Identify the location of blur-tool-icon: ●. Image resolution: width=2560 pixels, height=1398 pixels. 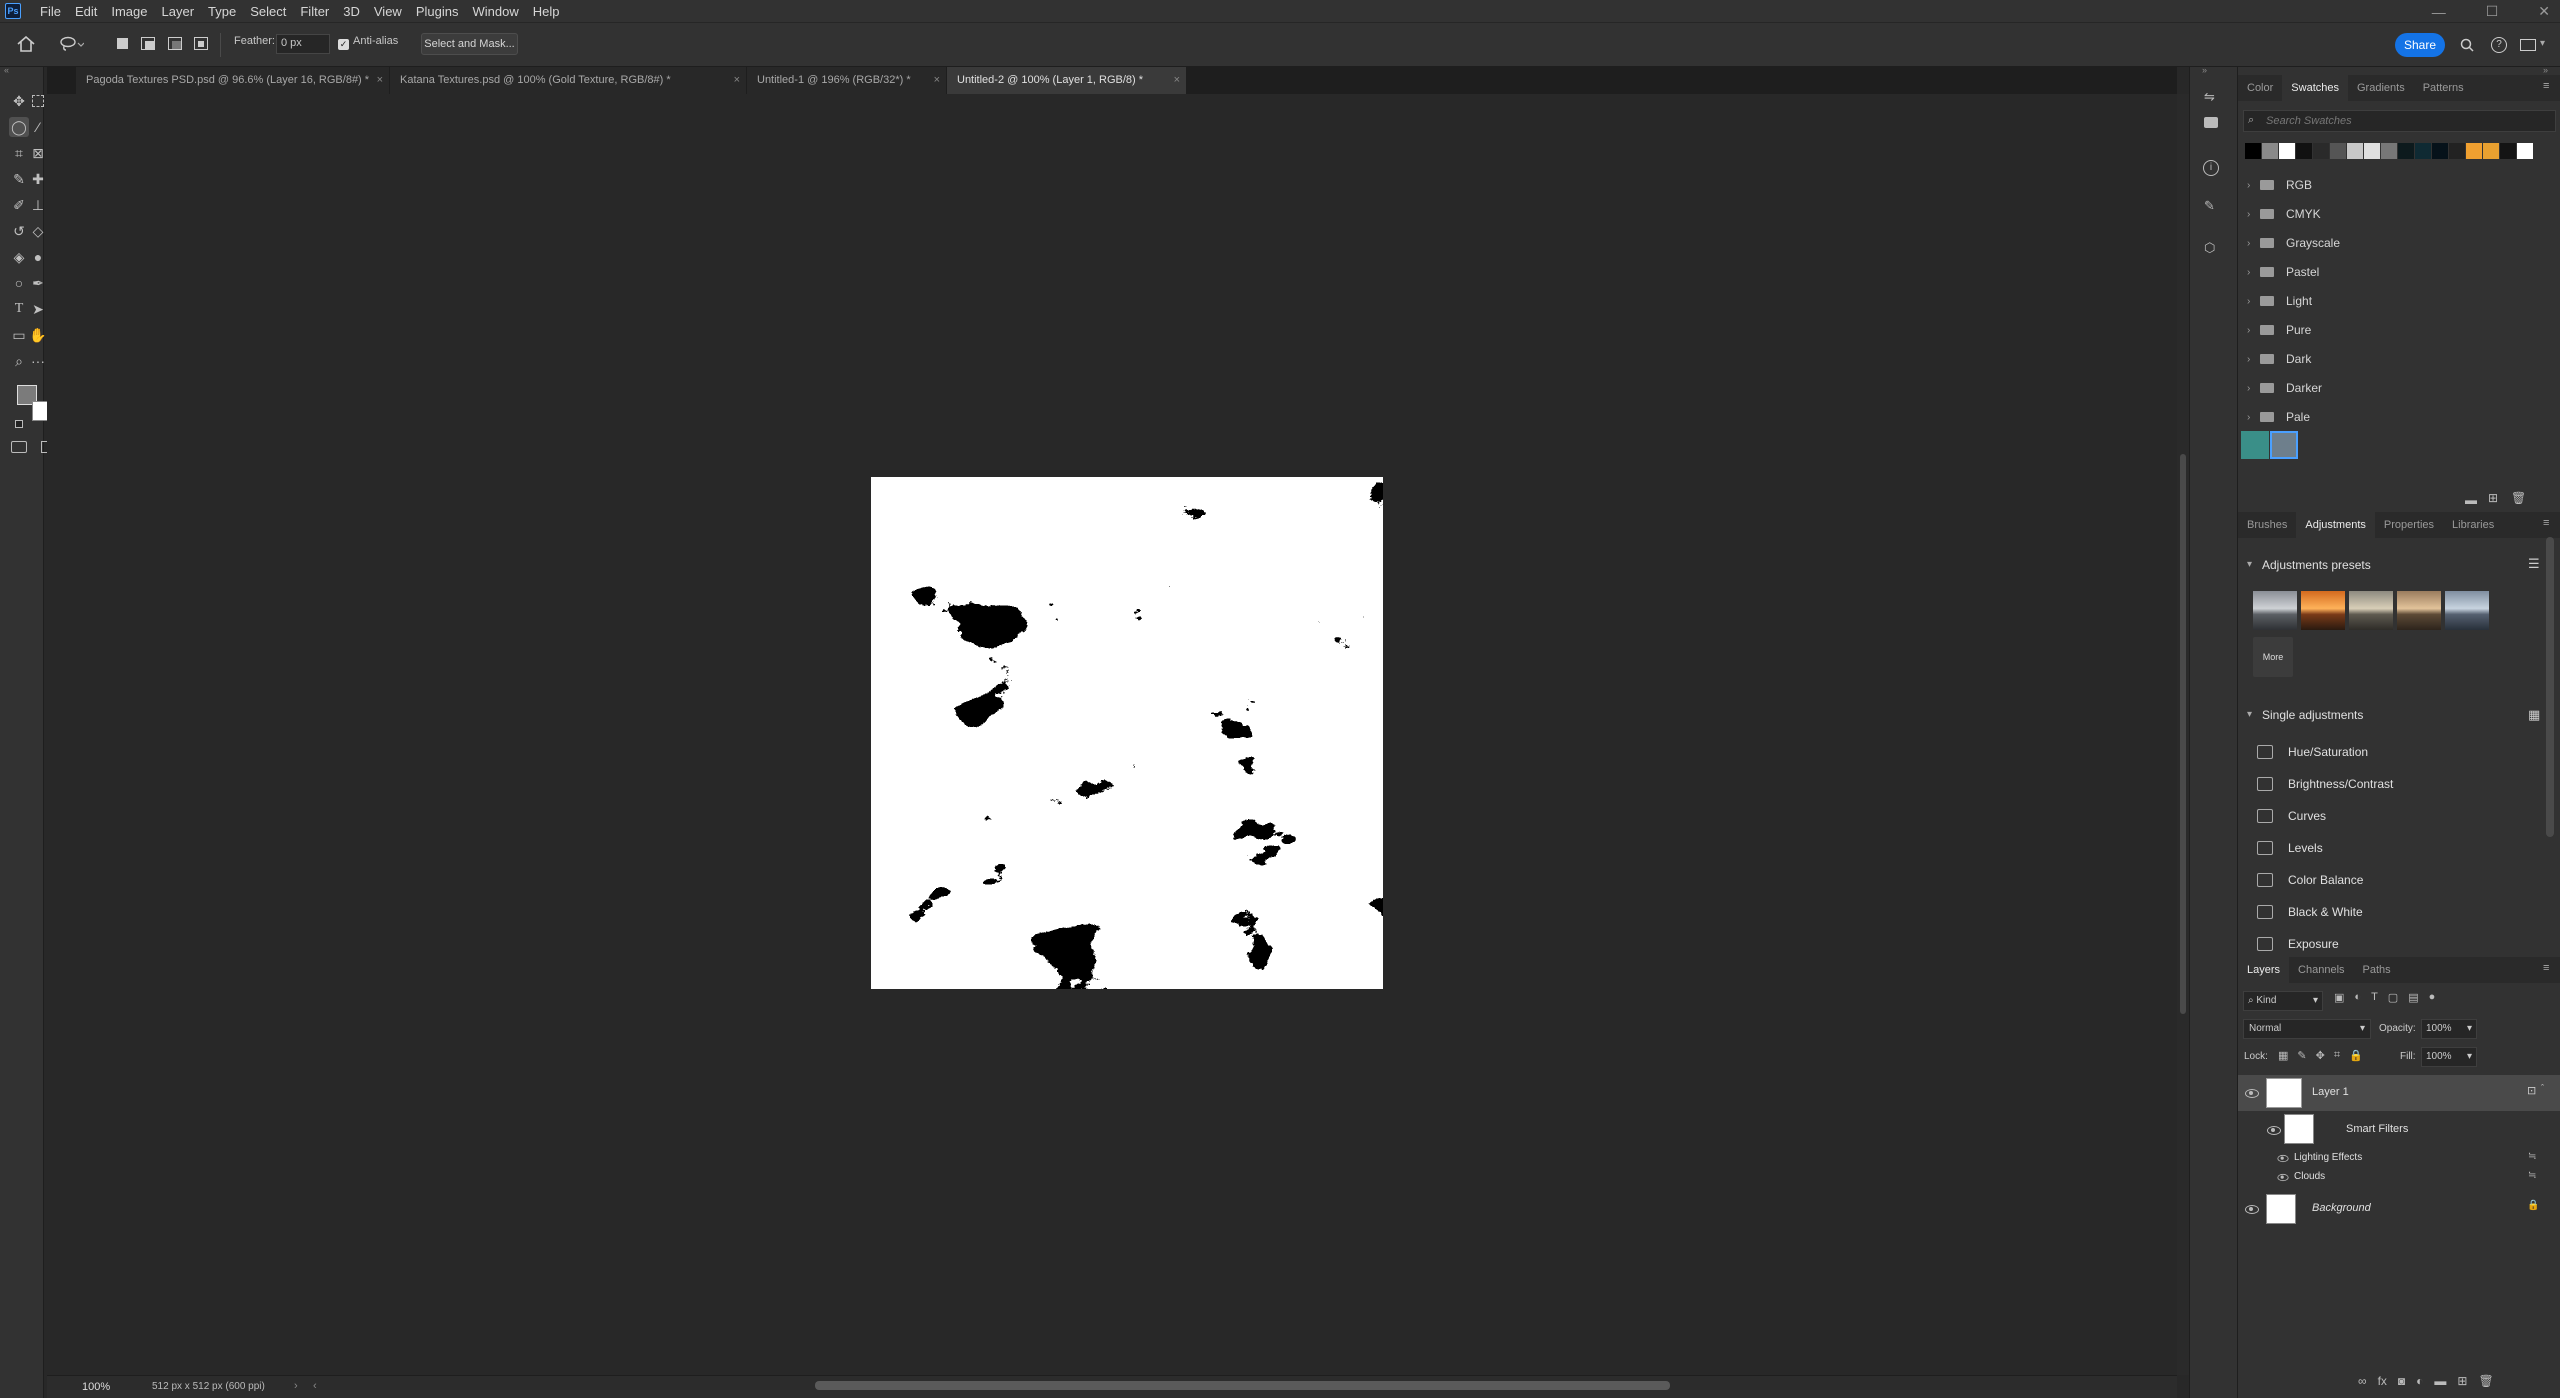
(38, 257).